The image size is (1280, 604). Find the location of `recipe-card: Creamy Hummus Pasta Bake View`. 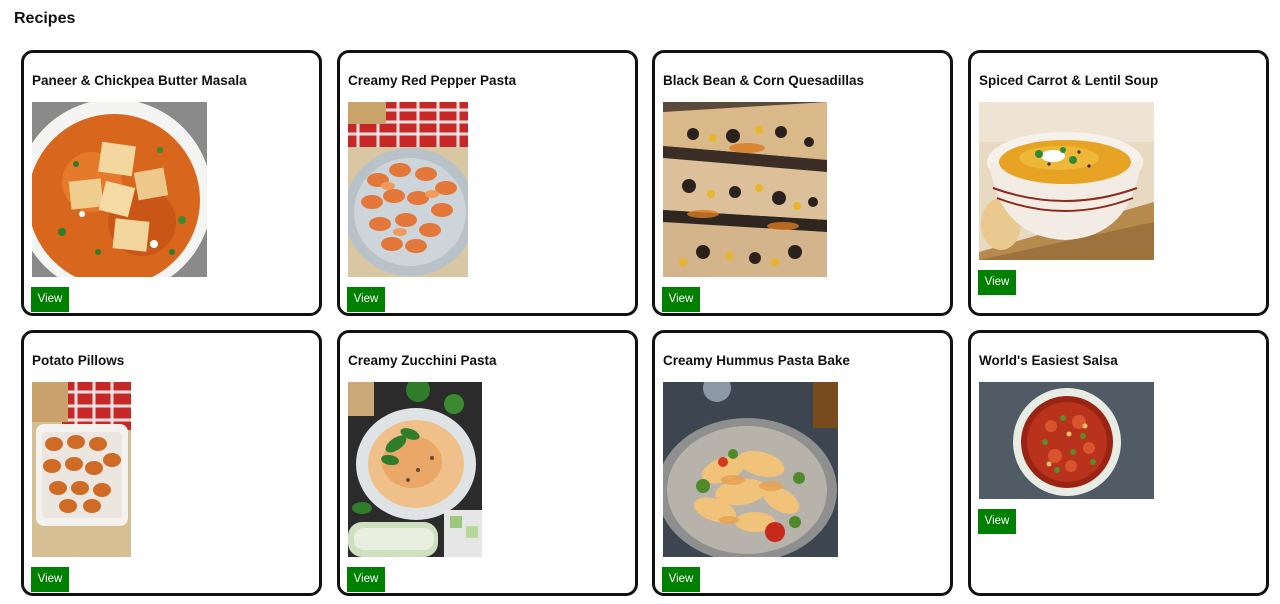

recipe-card: Creamy Hummus Pasta Bake View is located at coordinates (802, 463).